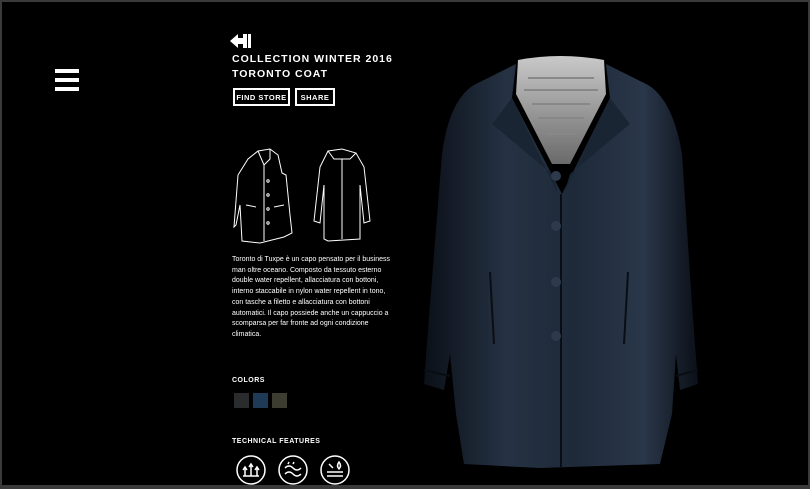 The width and height of the screenshot is (810, 489). Describe the element at coordinates (293, 470) in the screenshot. I see `water-repellent-icon` at that location.